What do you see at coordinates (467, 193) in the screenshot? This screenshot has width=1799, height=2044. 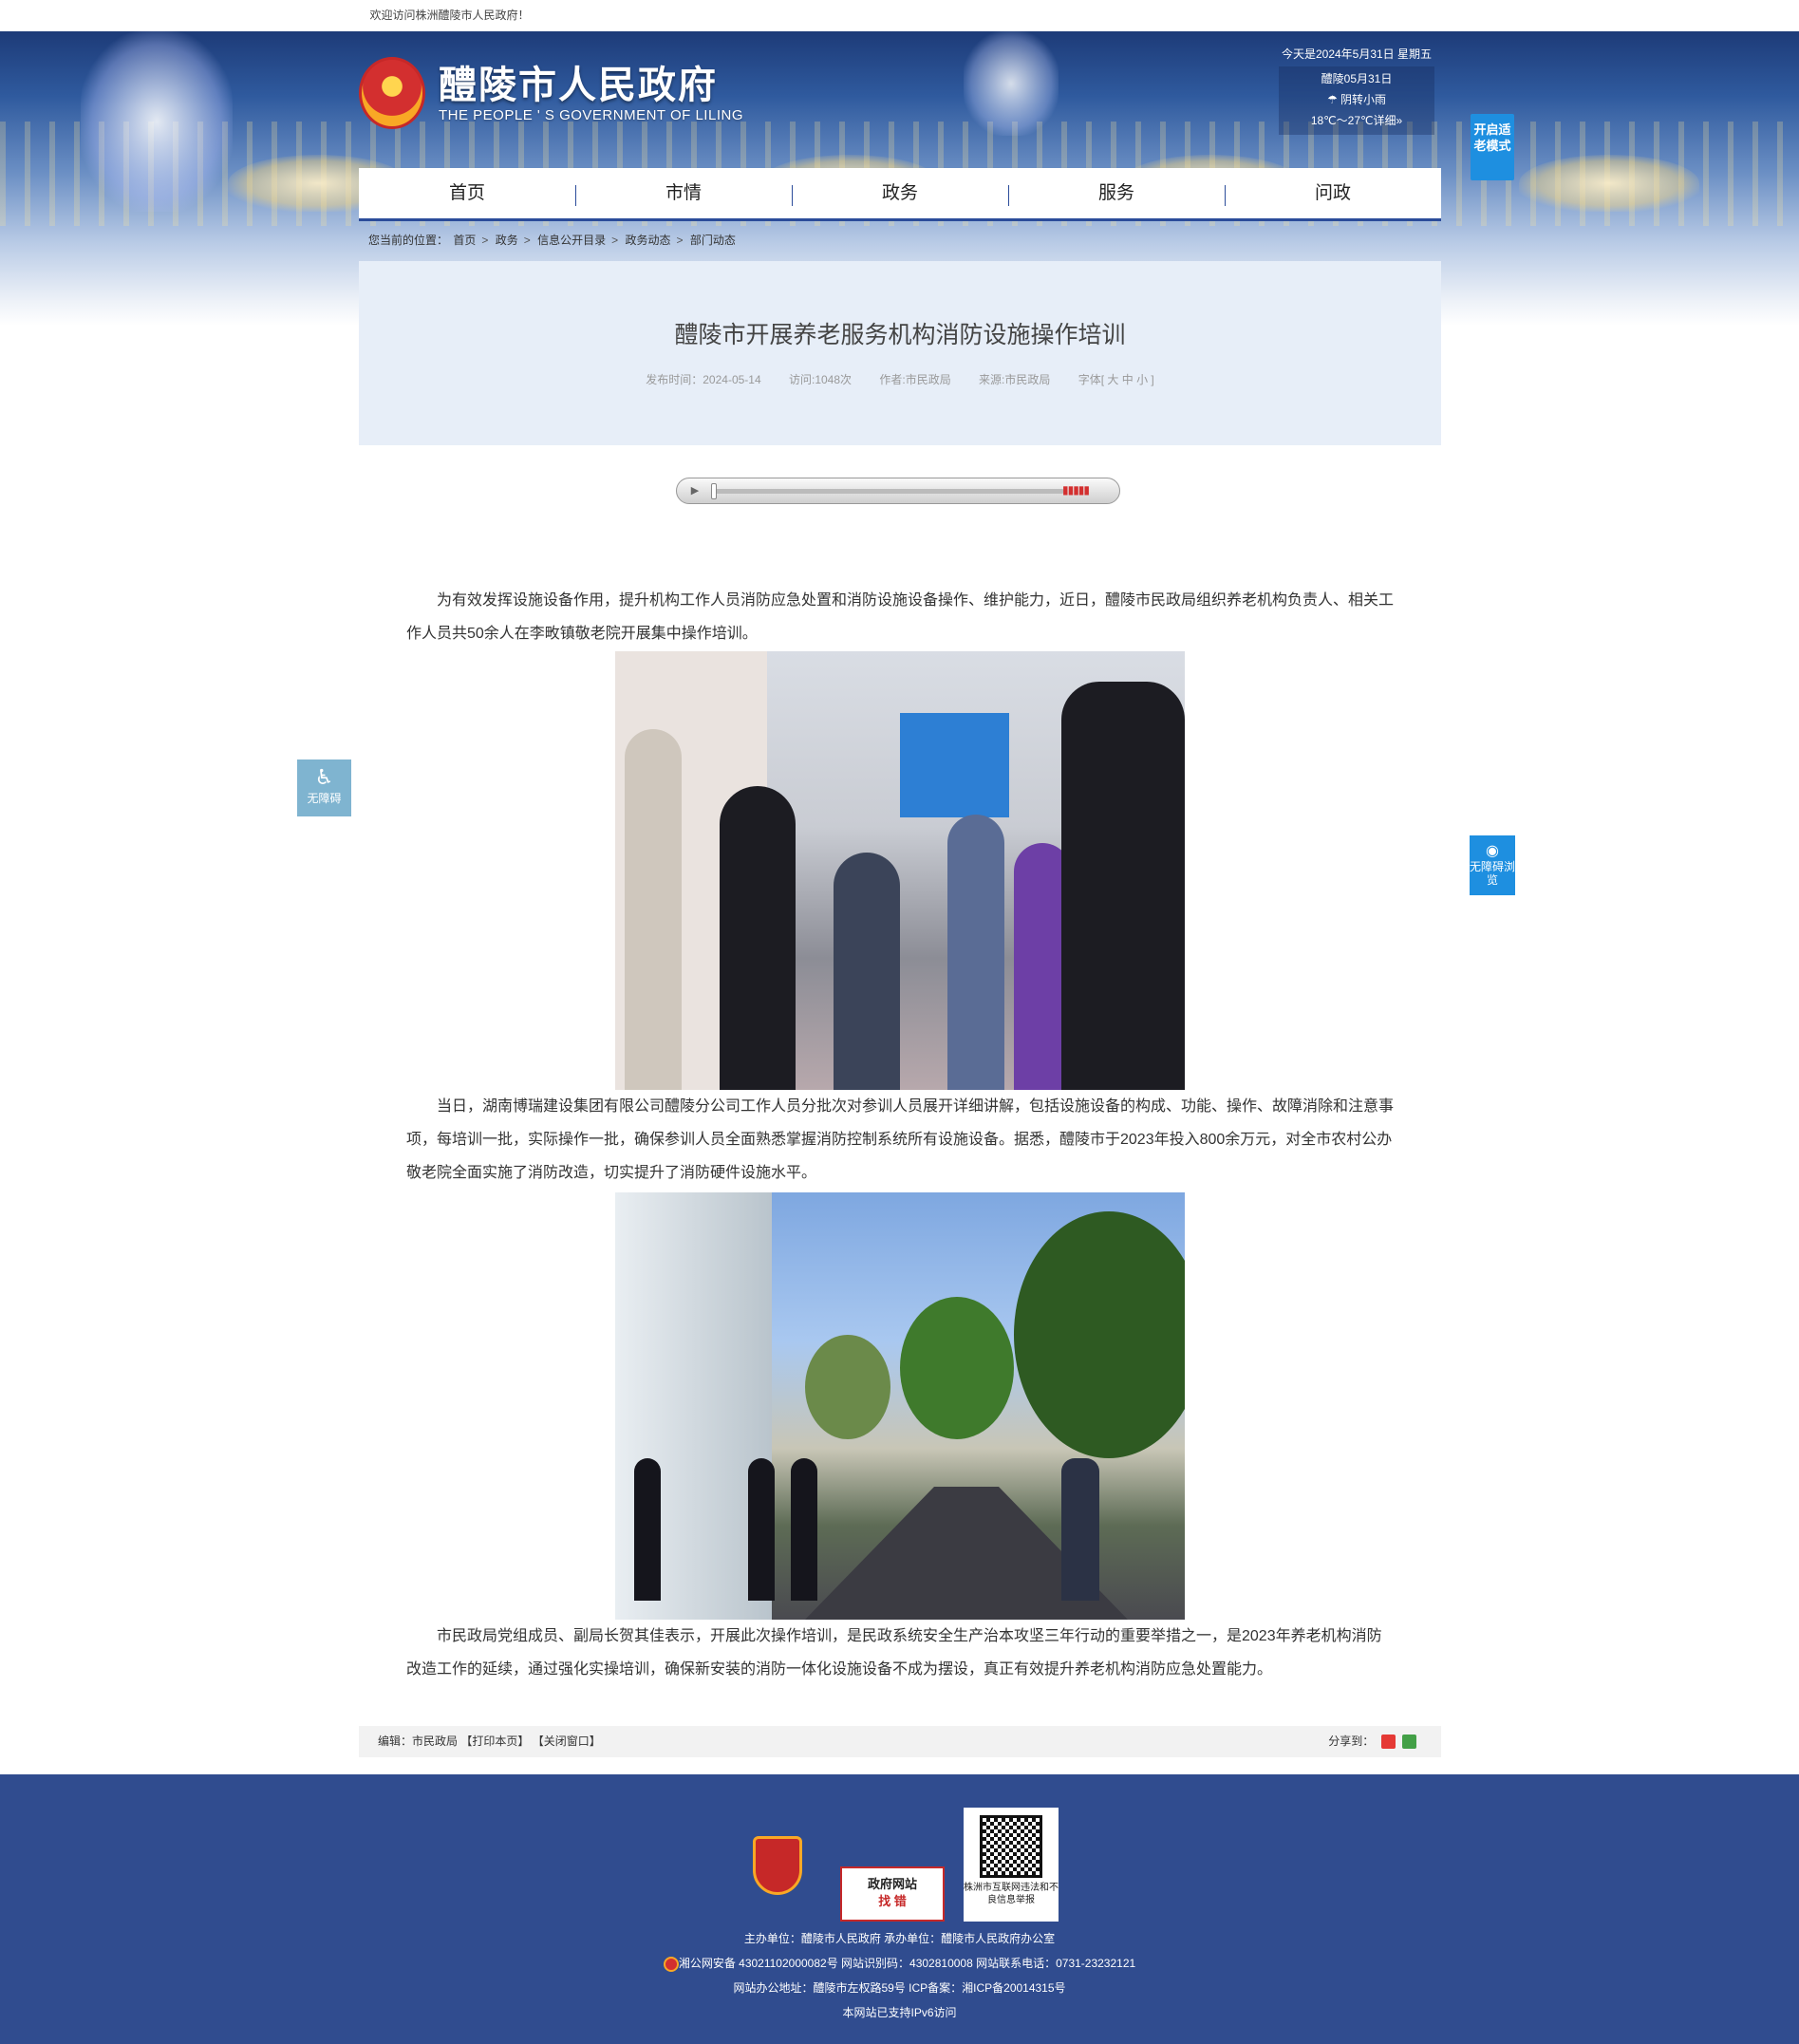 I see `nav-home: 首页` at bounding box center [467, 193].